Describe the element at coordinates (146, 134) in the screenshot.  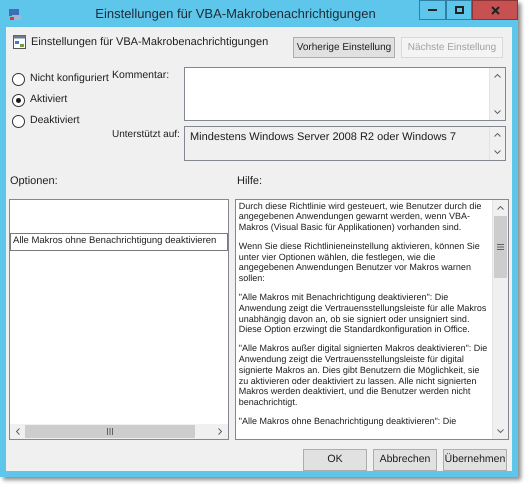
I see `field-label: Unterstützt auf:` at that location.